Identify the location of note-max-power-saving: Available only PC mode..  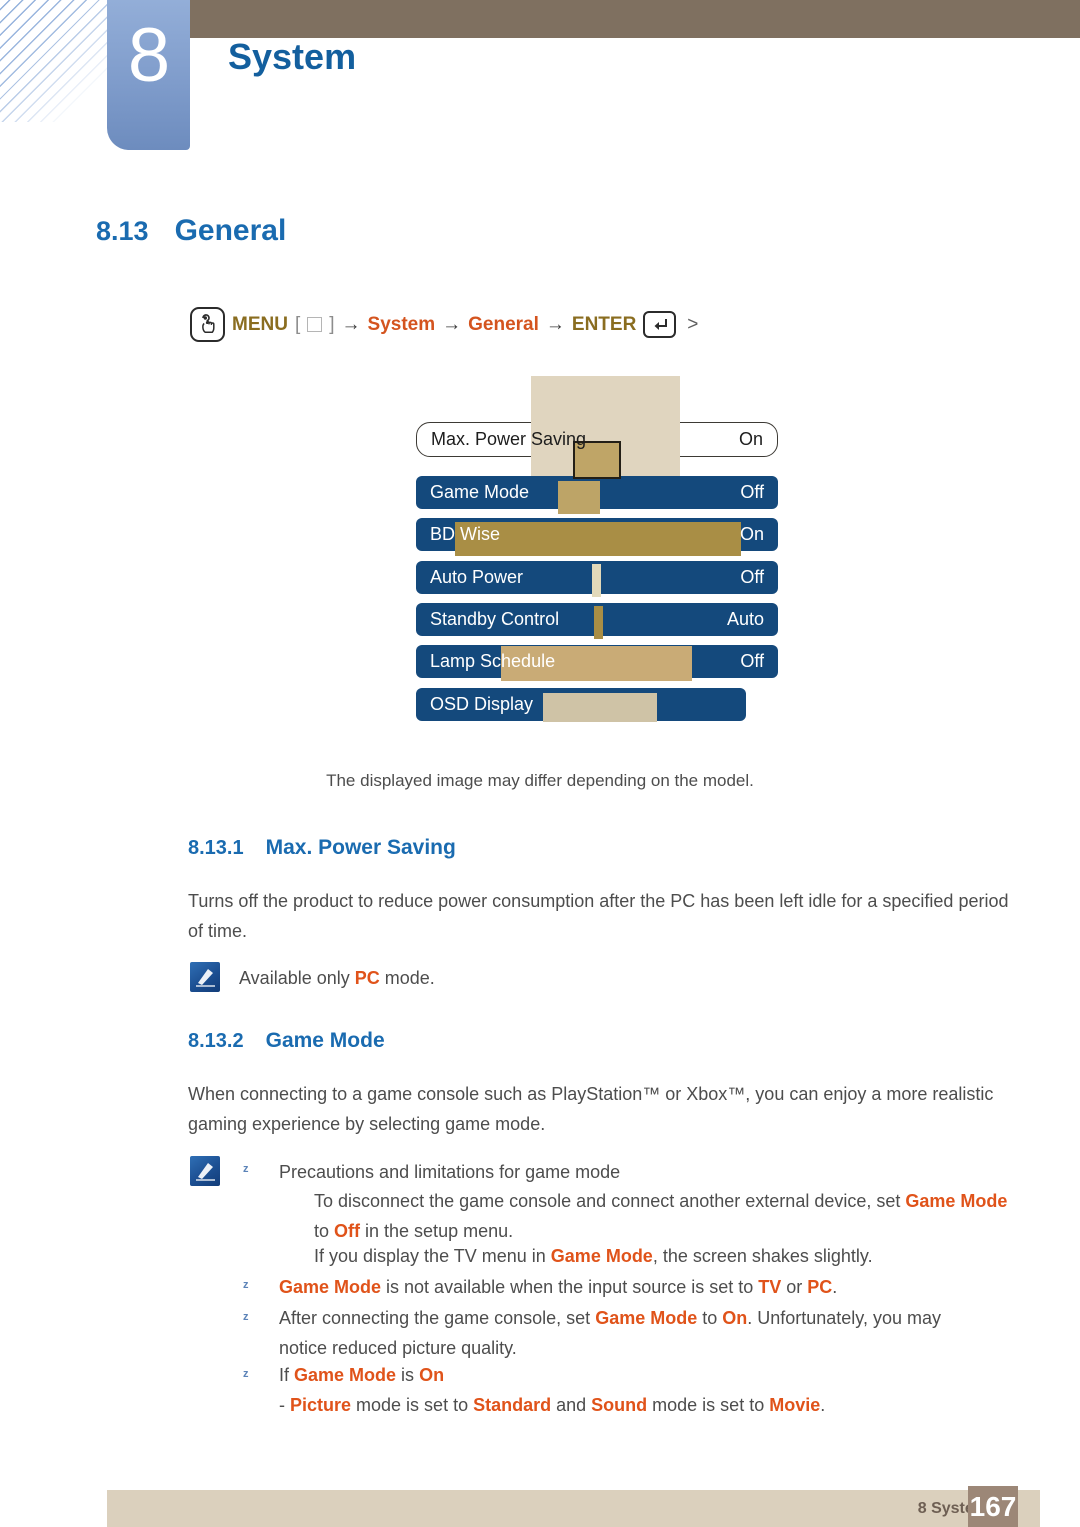
(589, 978).